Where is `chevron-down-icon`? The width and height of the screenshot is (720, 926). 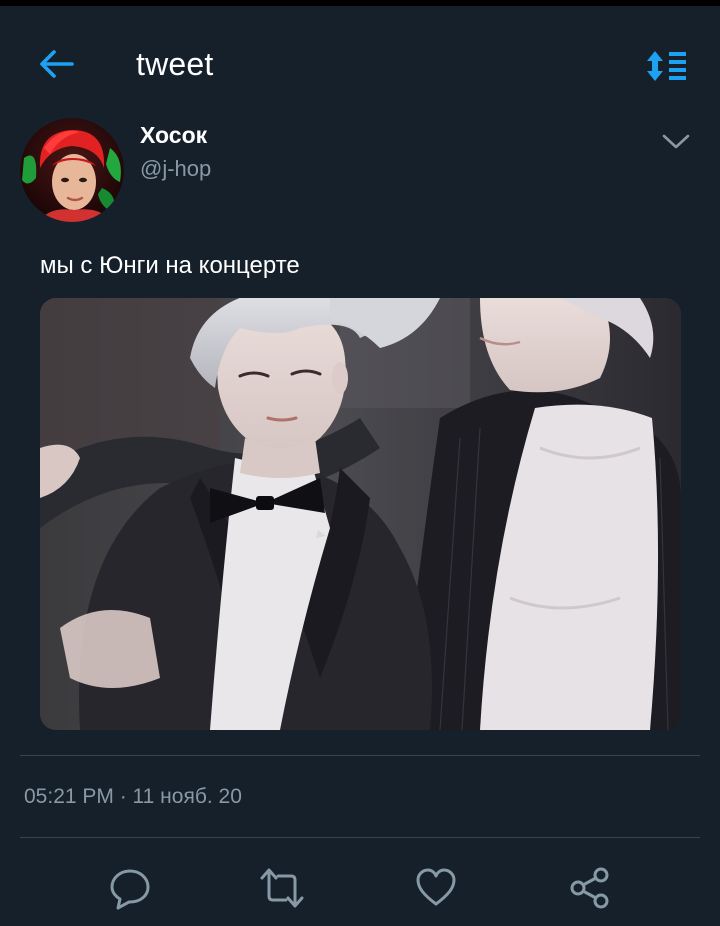
chevron-down-icon is located at coordinates (676, 141).